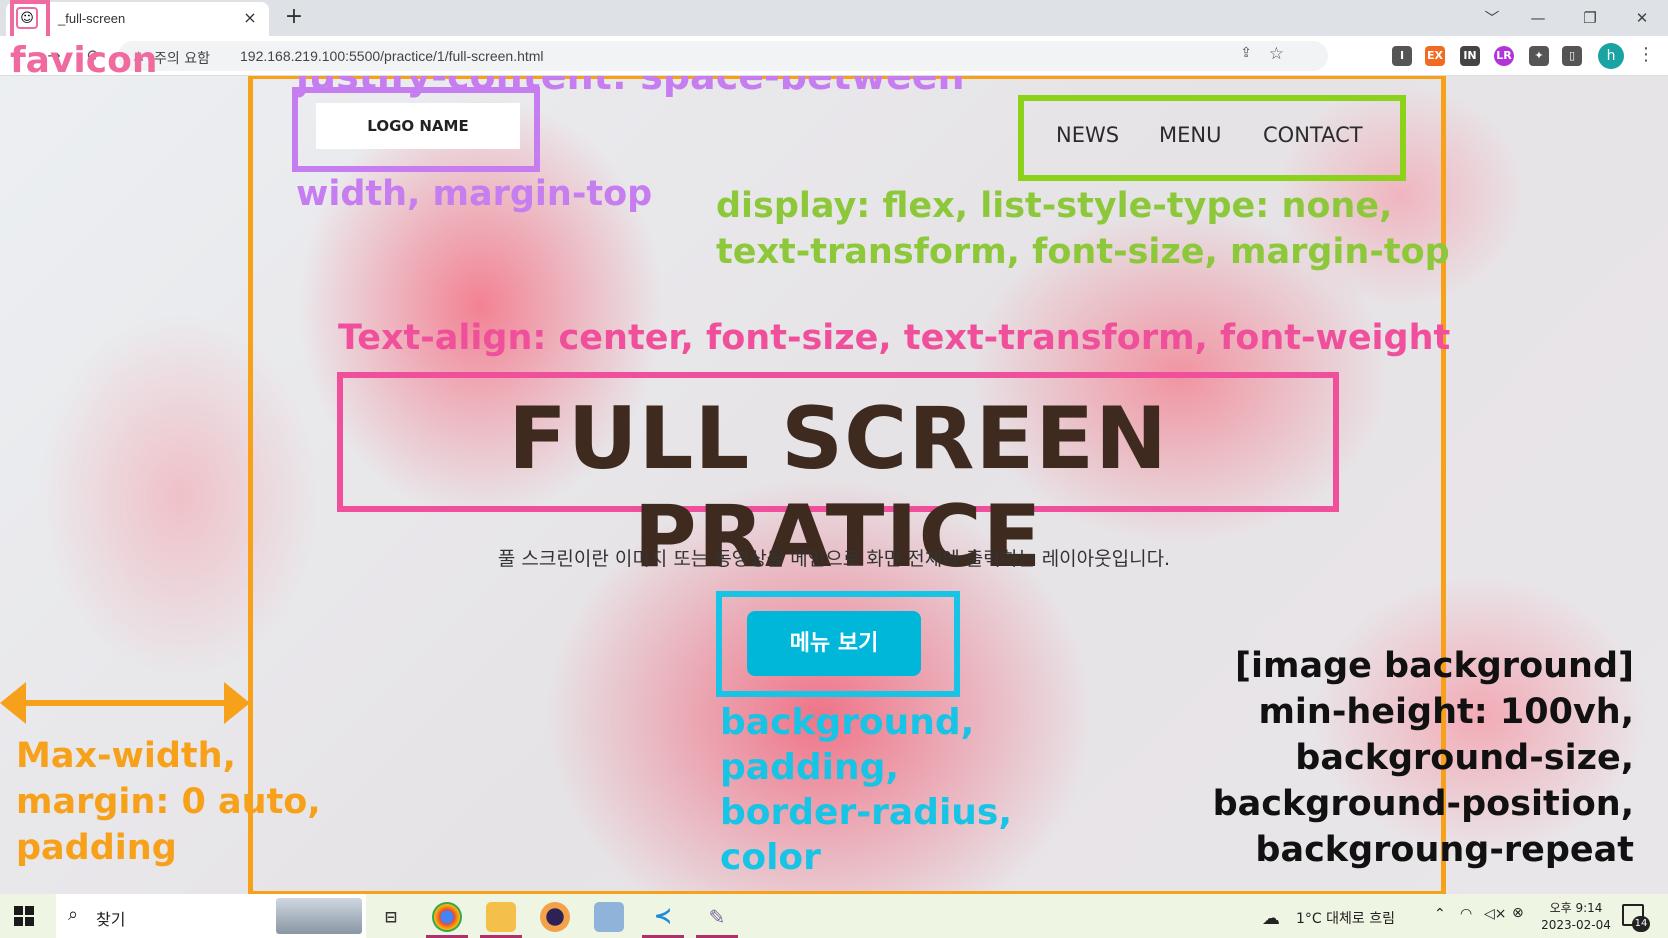 The width and height of the screenshot is (1668, 938). I want to click on annotation-container-line: margin: 0 auto,, so click(168, 802).